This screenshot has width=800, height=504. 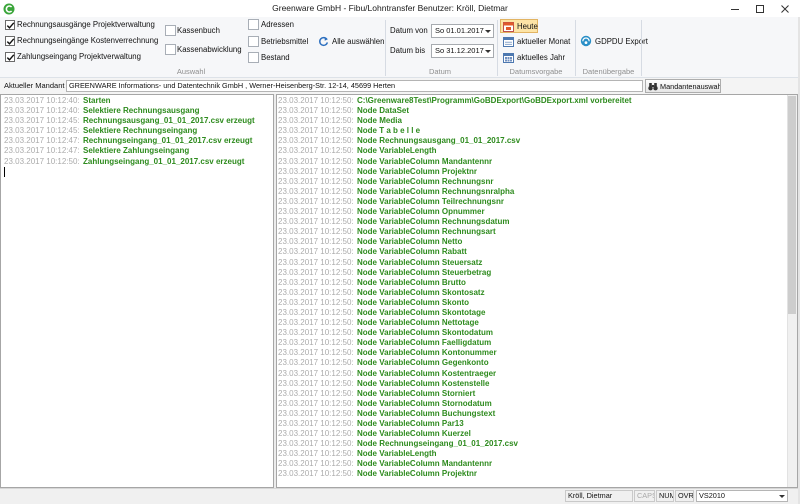 I want to click on current-month-button: aktueller Monat, so click(x=536, y=41).